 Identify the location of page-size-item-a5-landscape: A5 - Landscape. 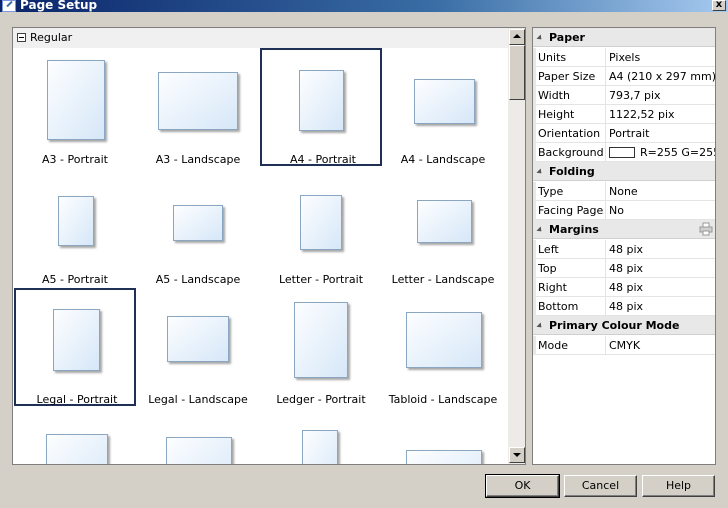
(198, 229).